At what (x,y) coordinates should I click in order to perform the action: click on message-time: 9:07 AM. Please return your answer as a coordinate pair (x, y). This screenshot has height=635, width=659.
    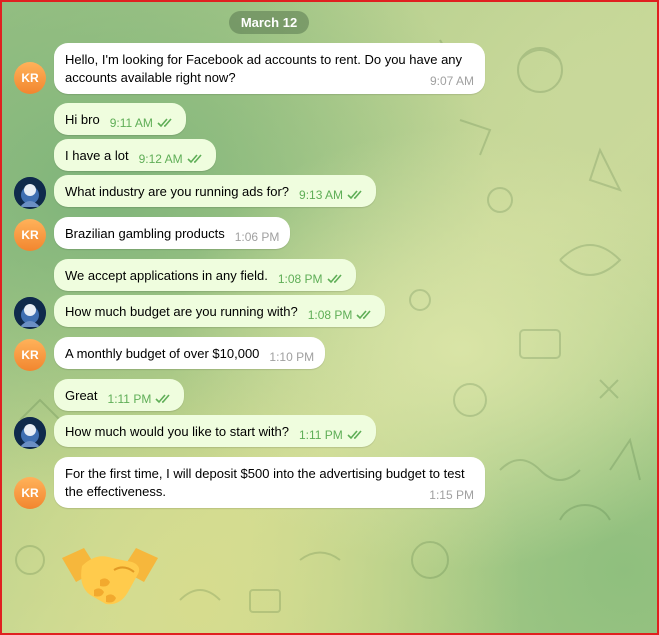
    Looking at the image, I should click on (451, 81).